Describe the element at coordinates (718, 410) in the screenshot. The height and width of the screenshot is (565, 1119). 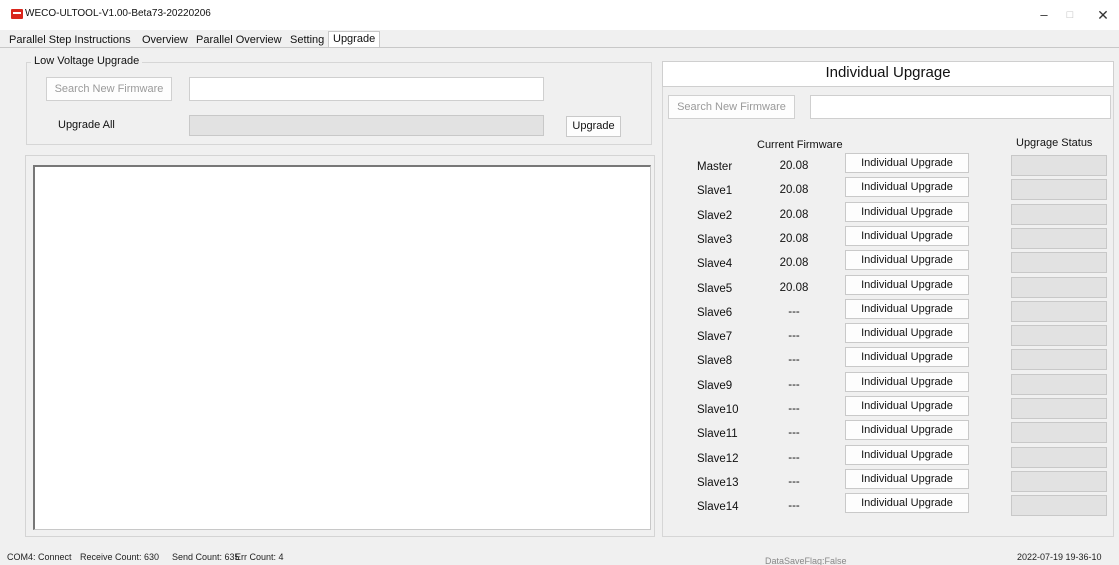
I see `device-name: Slave10` at that location.